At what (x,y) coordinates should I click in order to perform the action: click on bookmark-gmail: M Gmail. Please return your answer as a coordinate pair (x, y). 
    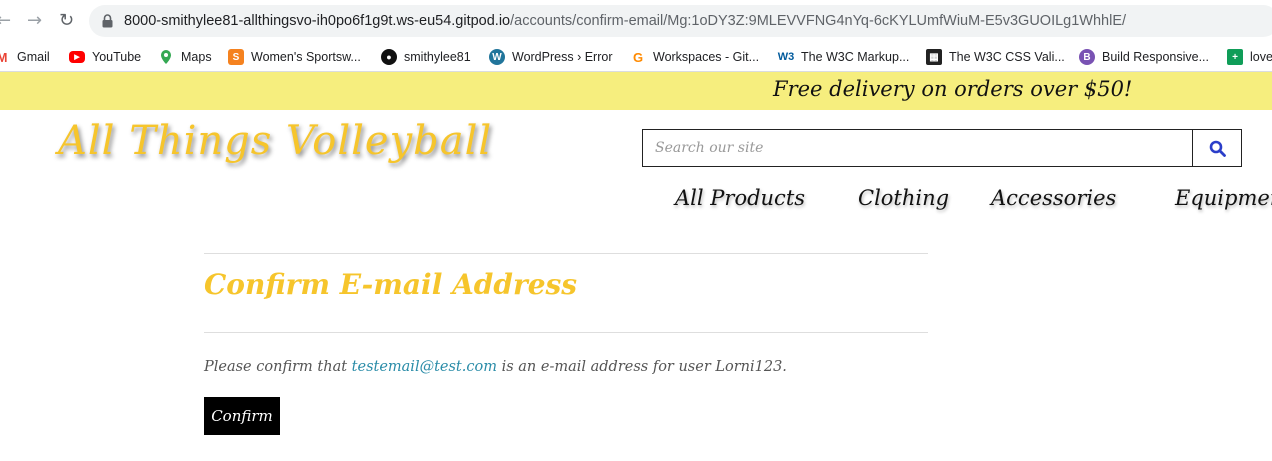
    Looking at the image, I should click on (25, 57).